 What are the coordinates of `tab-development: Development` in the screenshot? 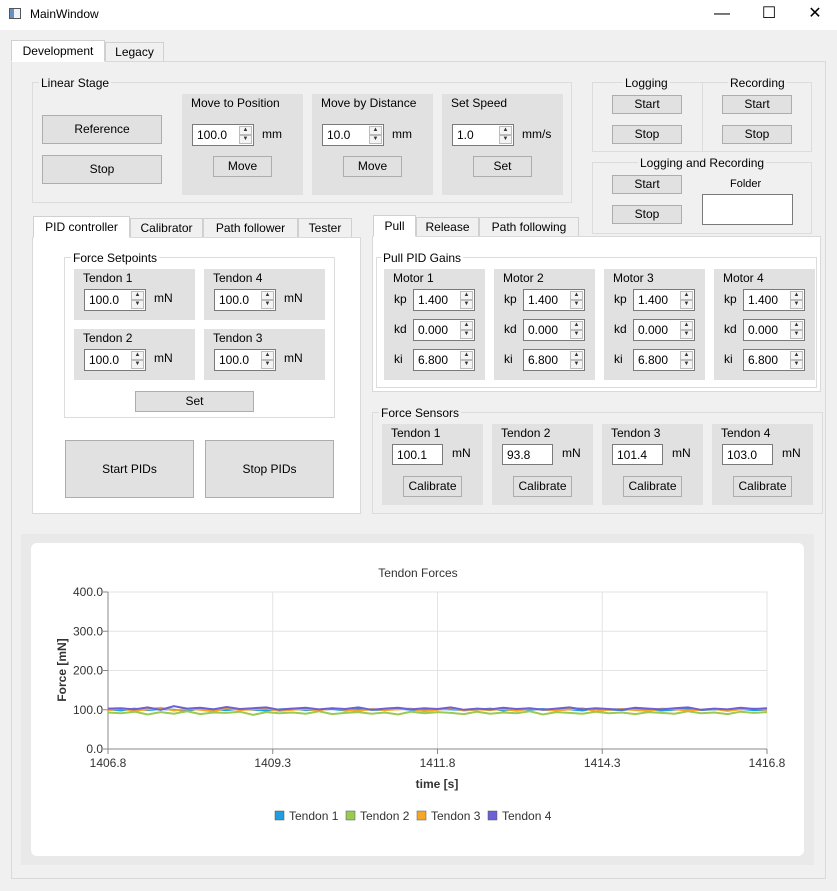 It's located at (58, 51).